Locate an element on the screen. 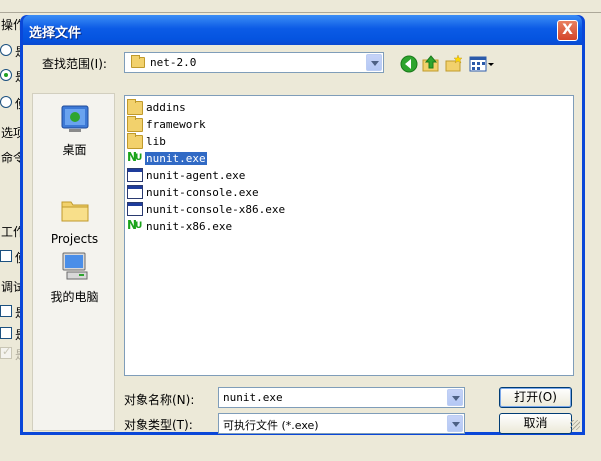 This screenshot has height=461, width=601. place-my-computer: 我的电脑 is located at coordinates (74, 277).